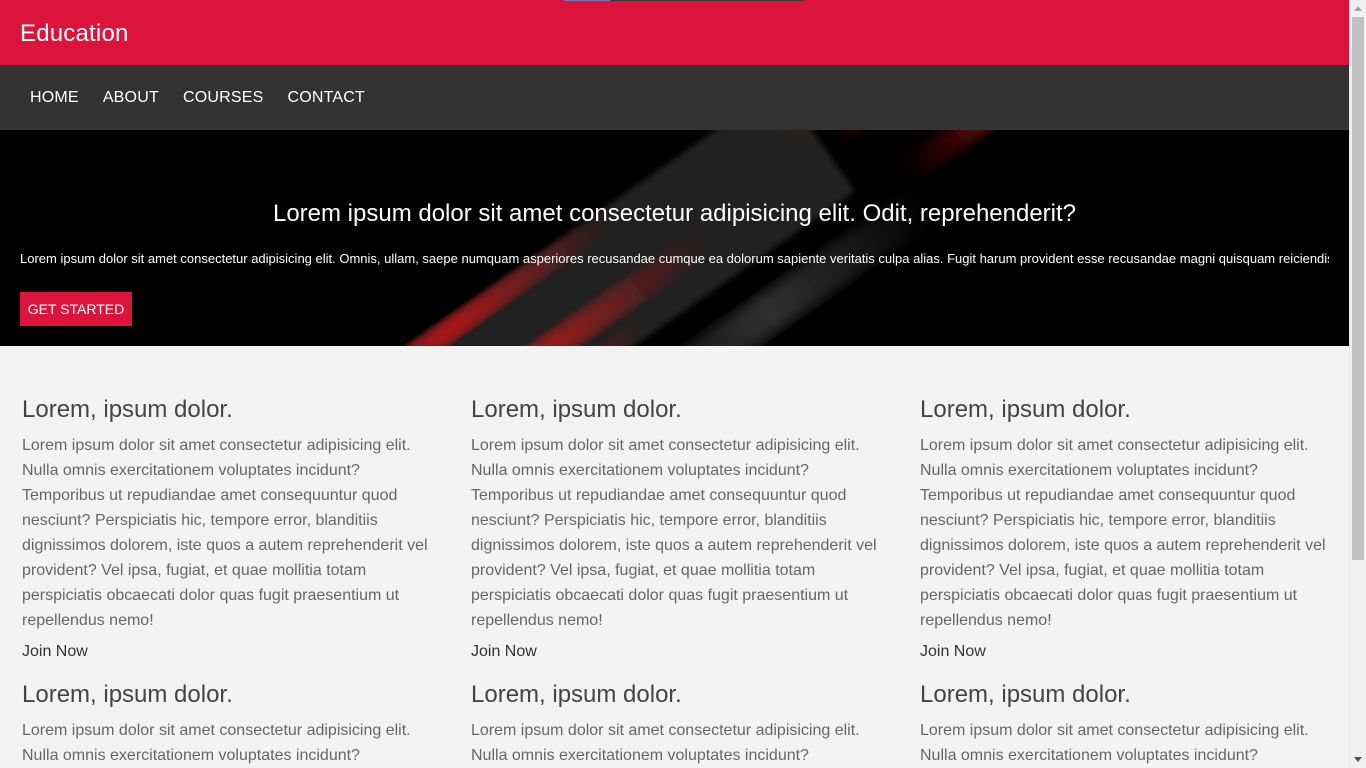 This screenshot has height=768, width=1366. What do you see at coordinates (326, 98) in the screenshot?
I see `nav-contact: CONTACT` at bounding box center [326, 98].